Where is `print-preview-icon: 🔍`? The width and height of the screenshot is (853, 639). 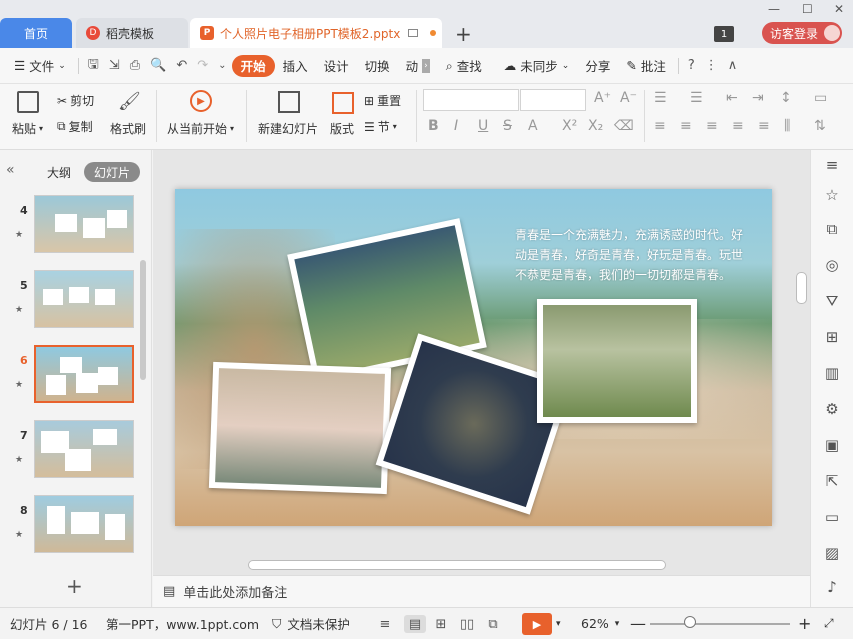 print-preview-icon: 🔍 is located at coordinates (158, 65).